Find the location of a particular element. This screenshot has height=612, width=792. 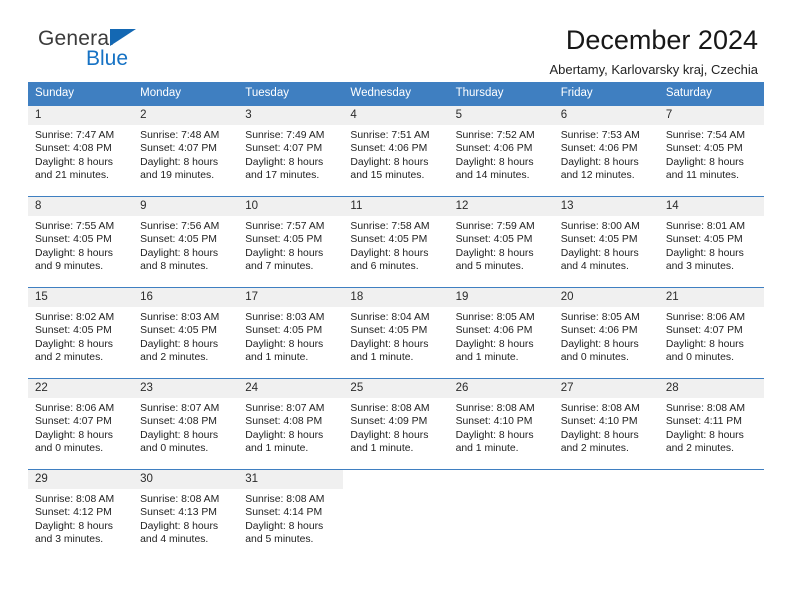

sunrise-text: Sunrise: 8:01 AM is located at coordinates (705, 226).